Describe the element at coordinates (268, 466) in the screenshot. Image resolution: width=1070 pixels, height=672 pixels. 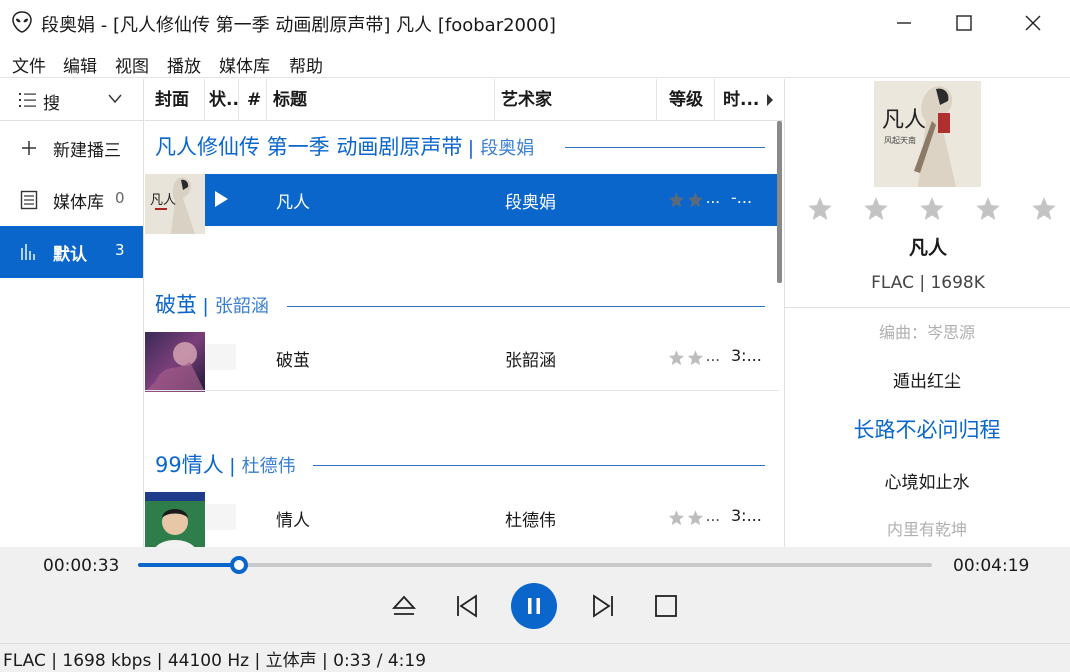
I see `group-artist: 杜德伟` at that location.